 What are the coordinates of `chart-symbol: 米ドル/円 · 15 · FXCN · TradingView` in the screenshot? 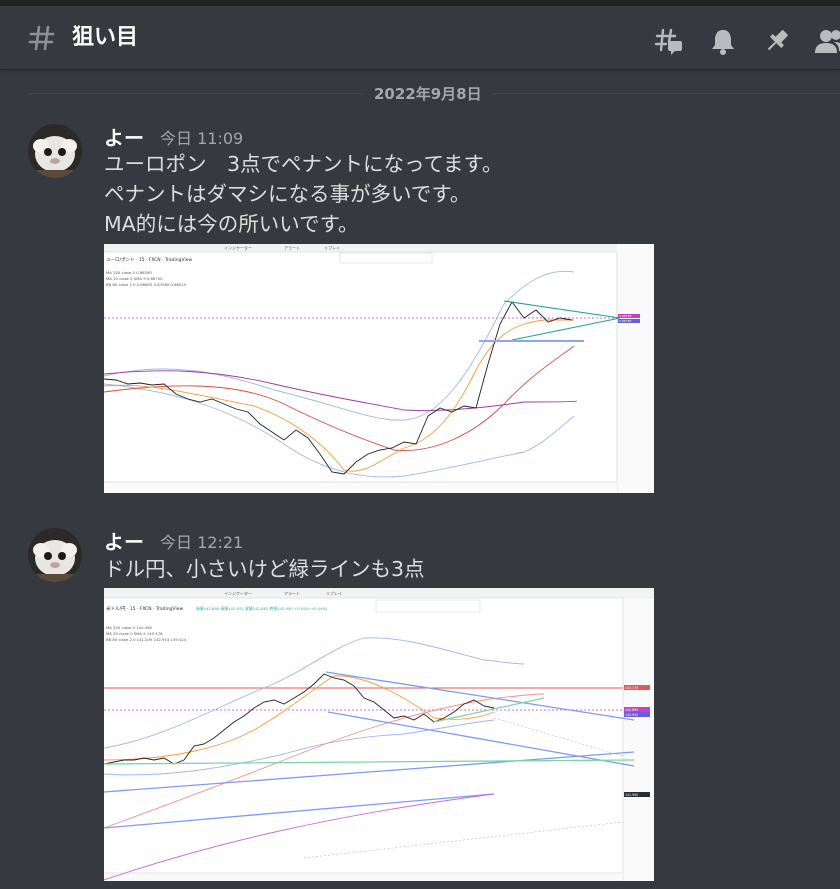 It's located at (144, 608).